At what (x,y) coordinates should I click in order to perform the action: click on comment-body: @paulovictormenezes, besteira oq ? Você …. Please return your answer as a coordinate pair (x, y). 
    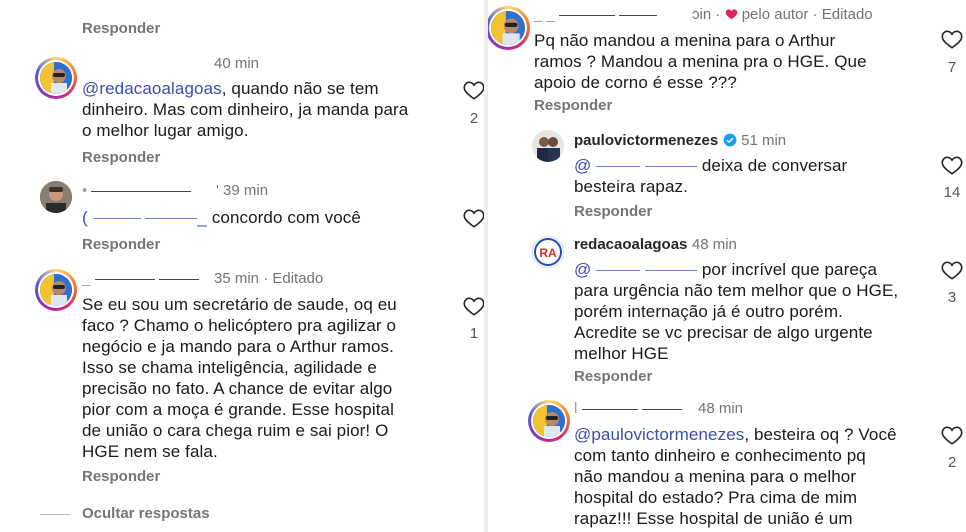
    Looking at the image, I should click on (735, 476).